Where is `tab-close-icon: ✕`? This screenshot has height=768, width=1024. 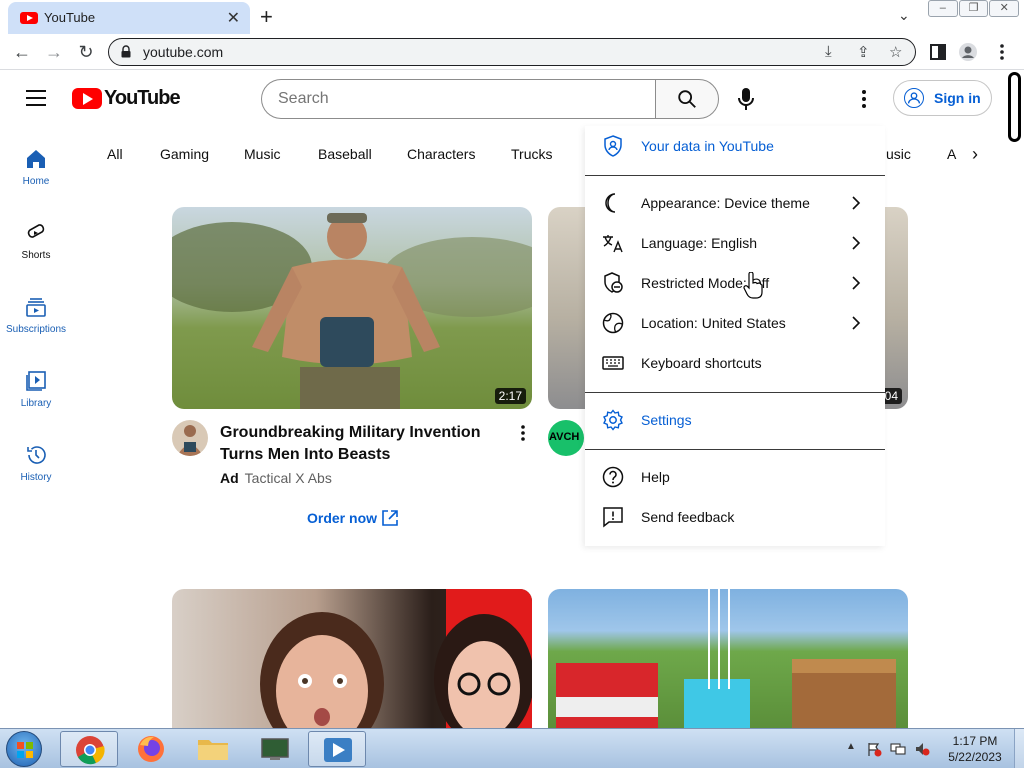
tab-close-icon: ✕ is located at coordinates (233, 18).